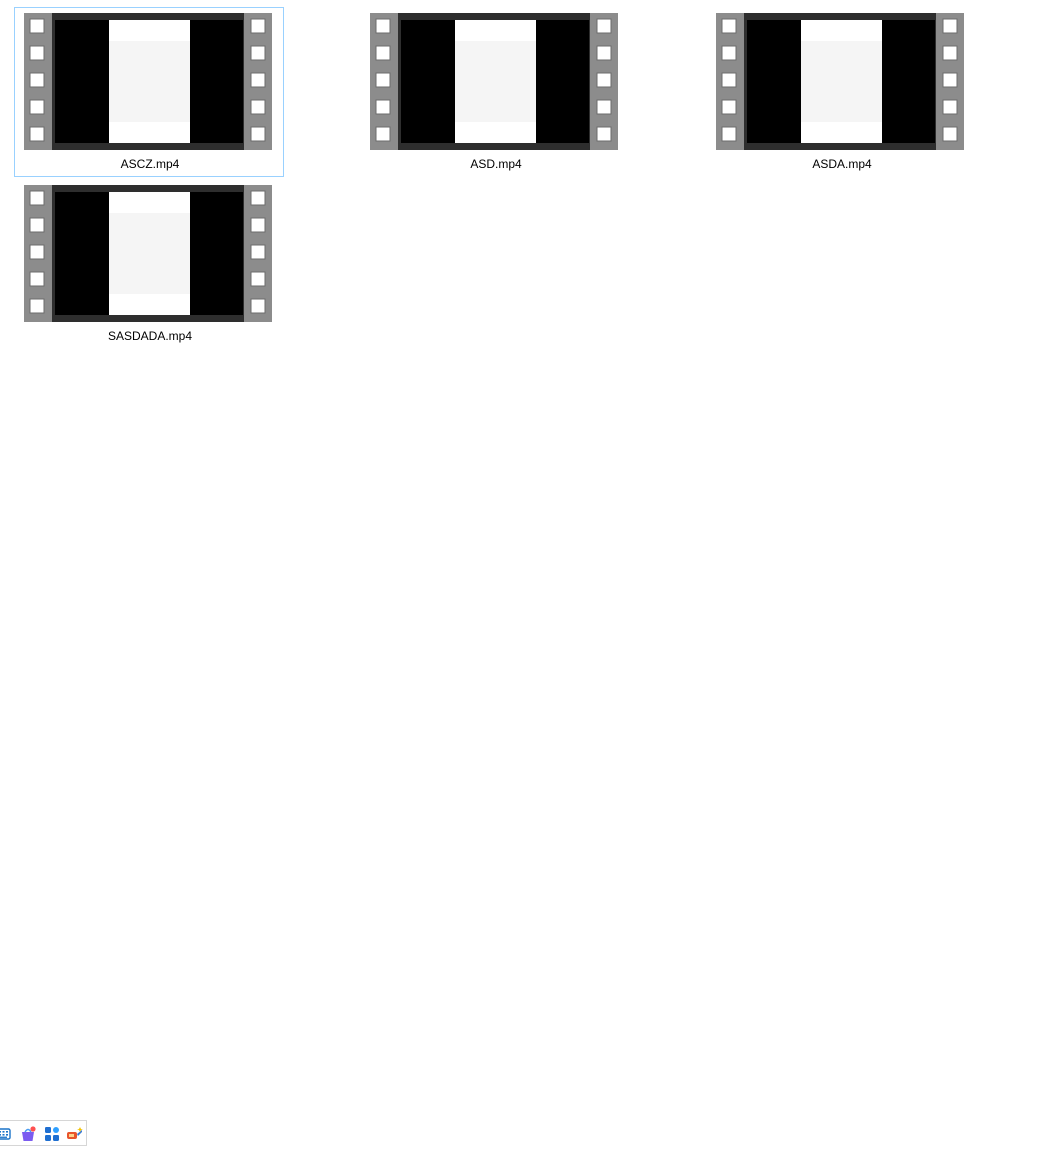  I want to click on file-name: SASDADA.mp4, so click(150, 336).